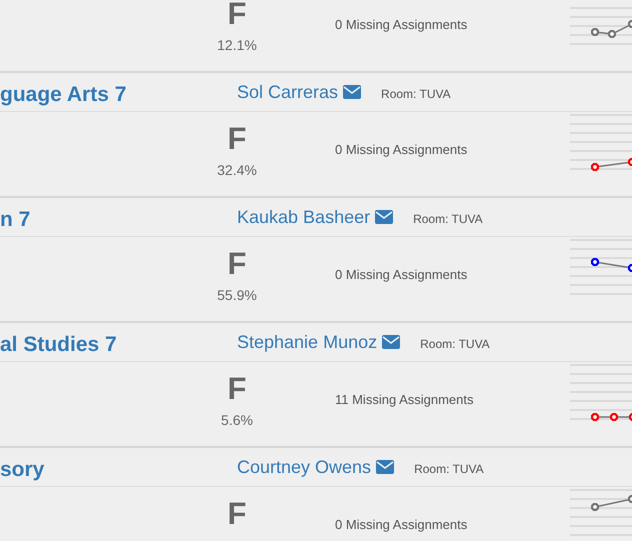 Image resolution: width=632 pixels, height=541 pixels. Describe the element at coordinates (307, 342) in the screenshot. I see `teacher-link: Stephanie Munoz` at that location.